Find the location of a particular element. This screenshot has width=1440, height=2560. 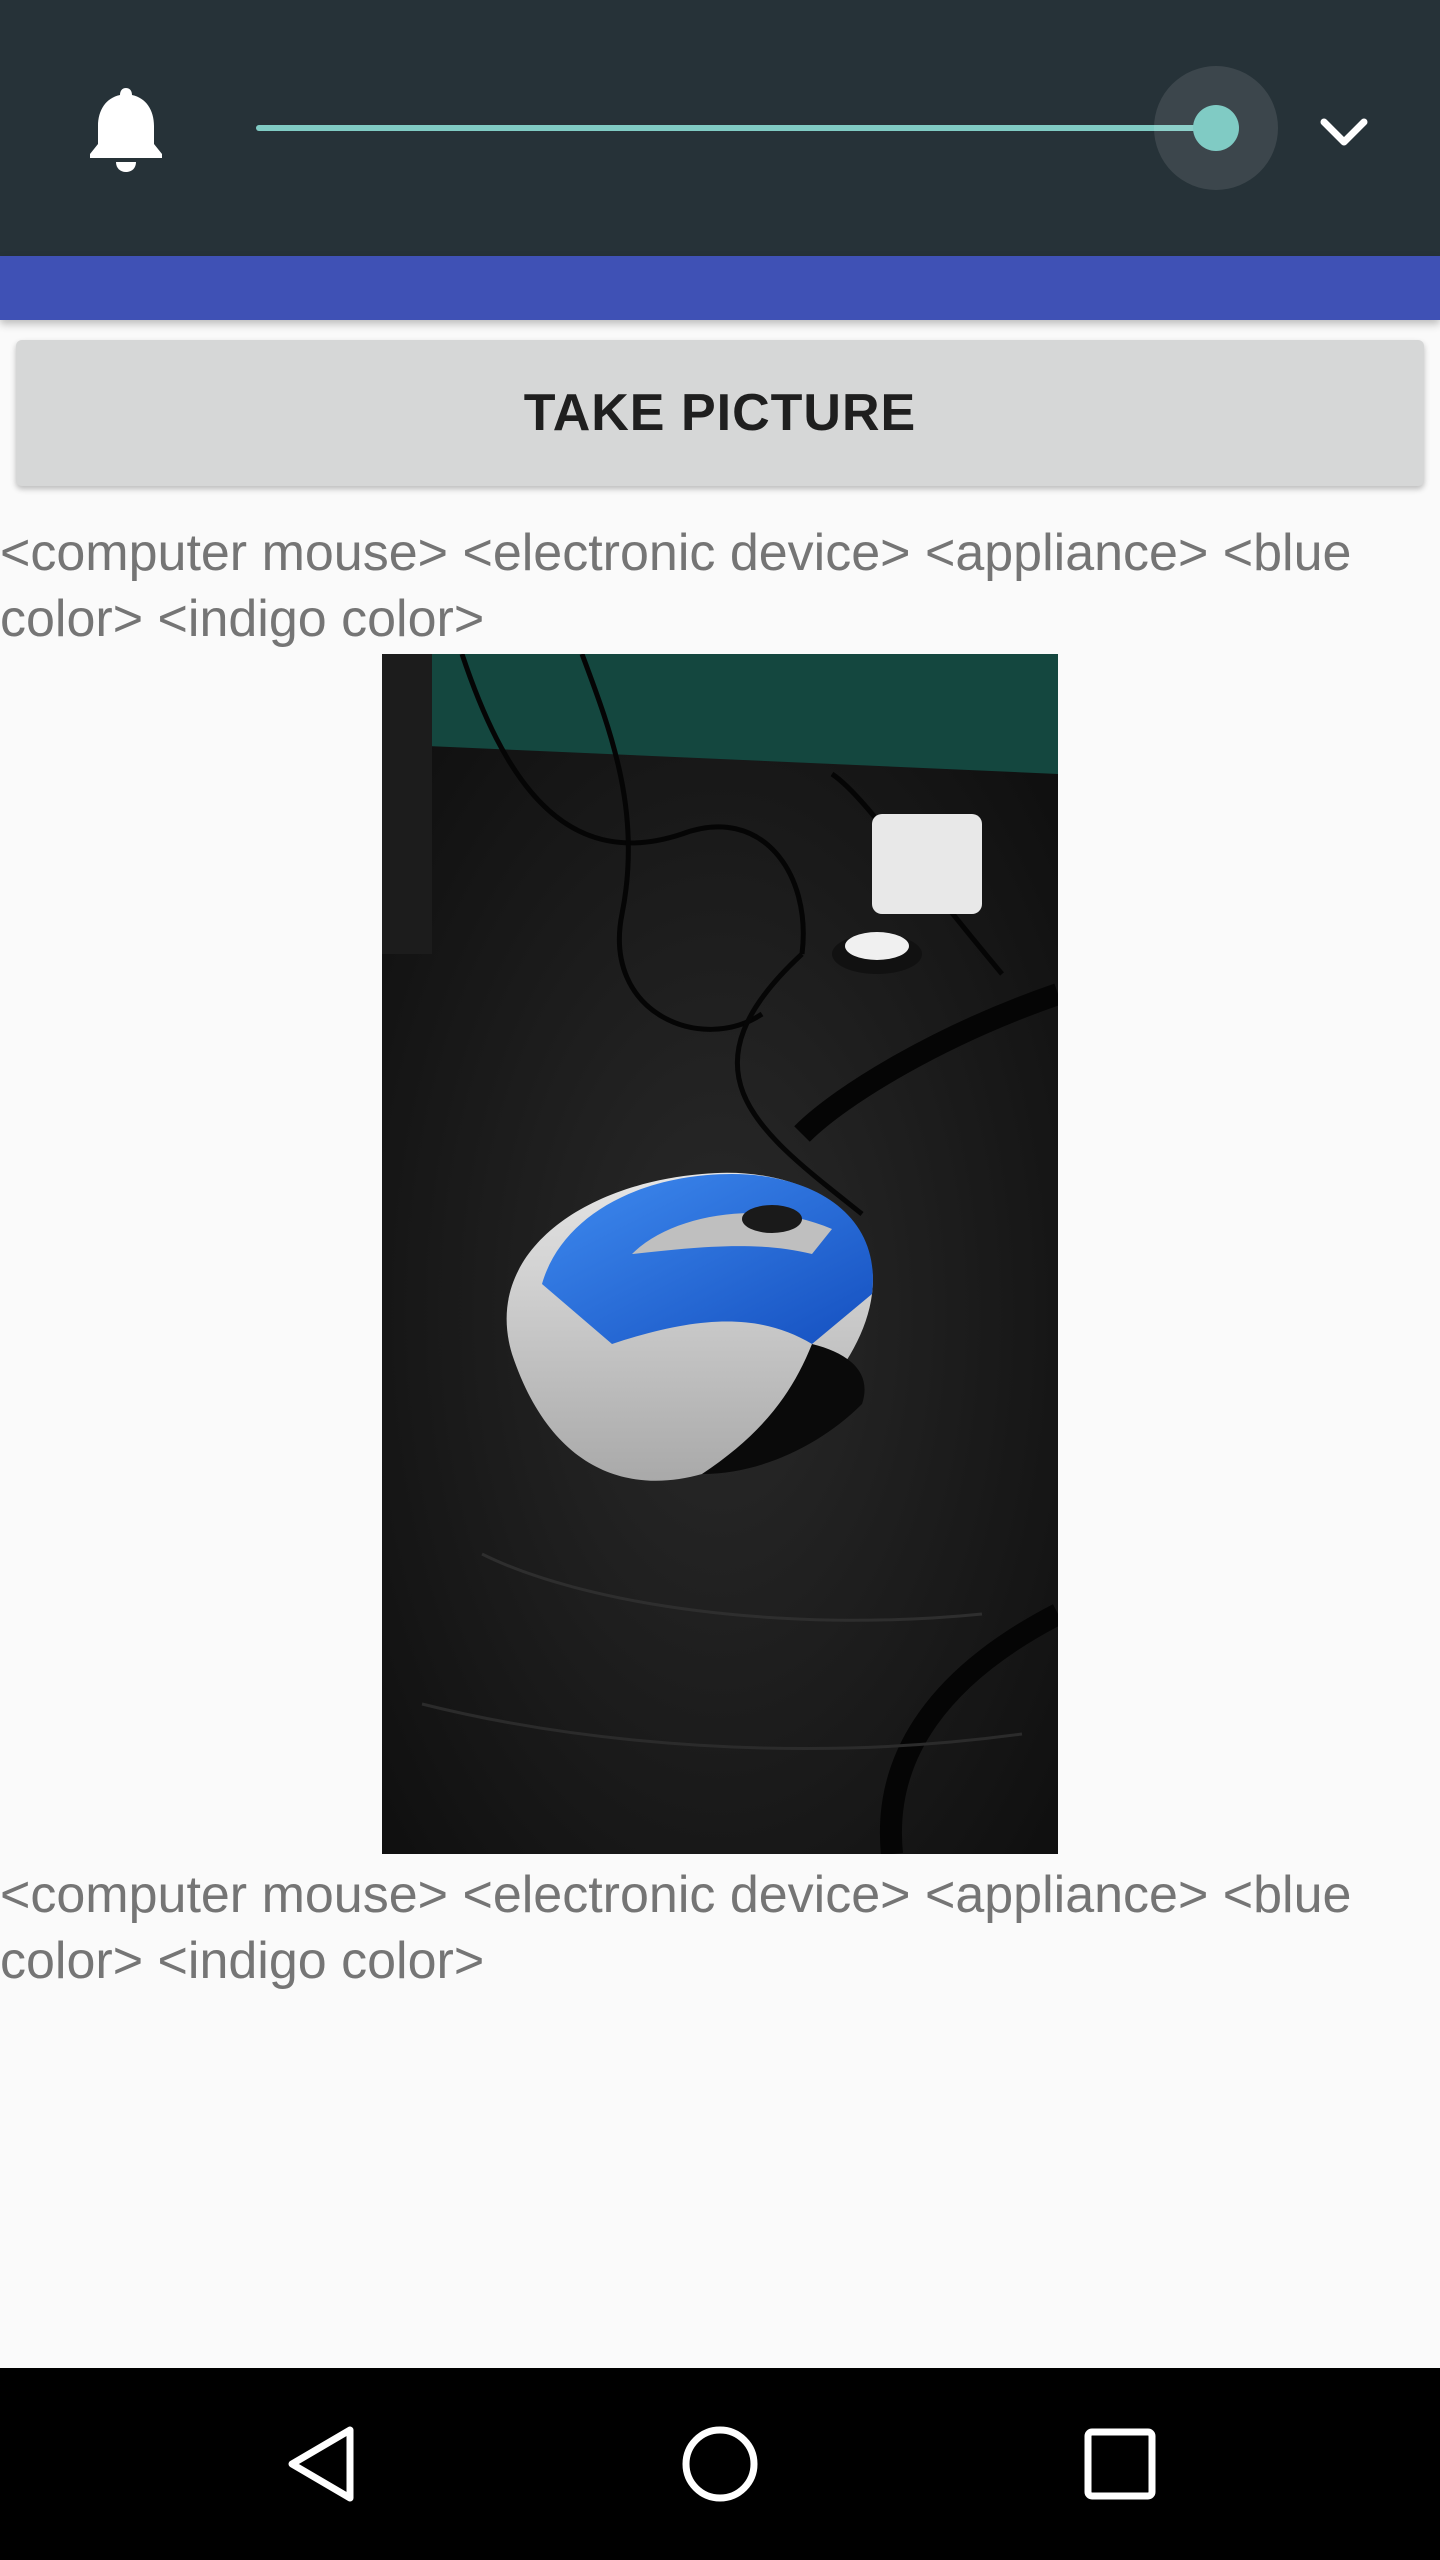

system-navigation-bar is located at coordinates (720, 2464).